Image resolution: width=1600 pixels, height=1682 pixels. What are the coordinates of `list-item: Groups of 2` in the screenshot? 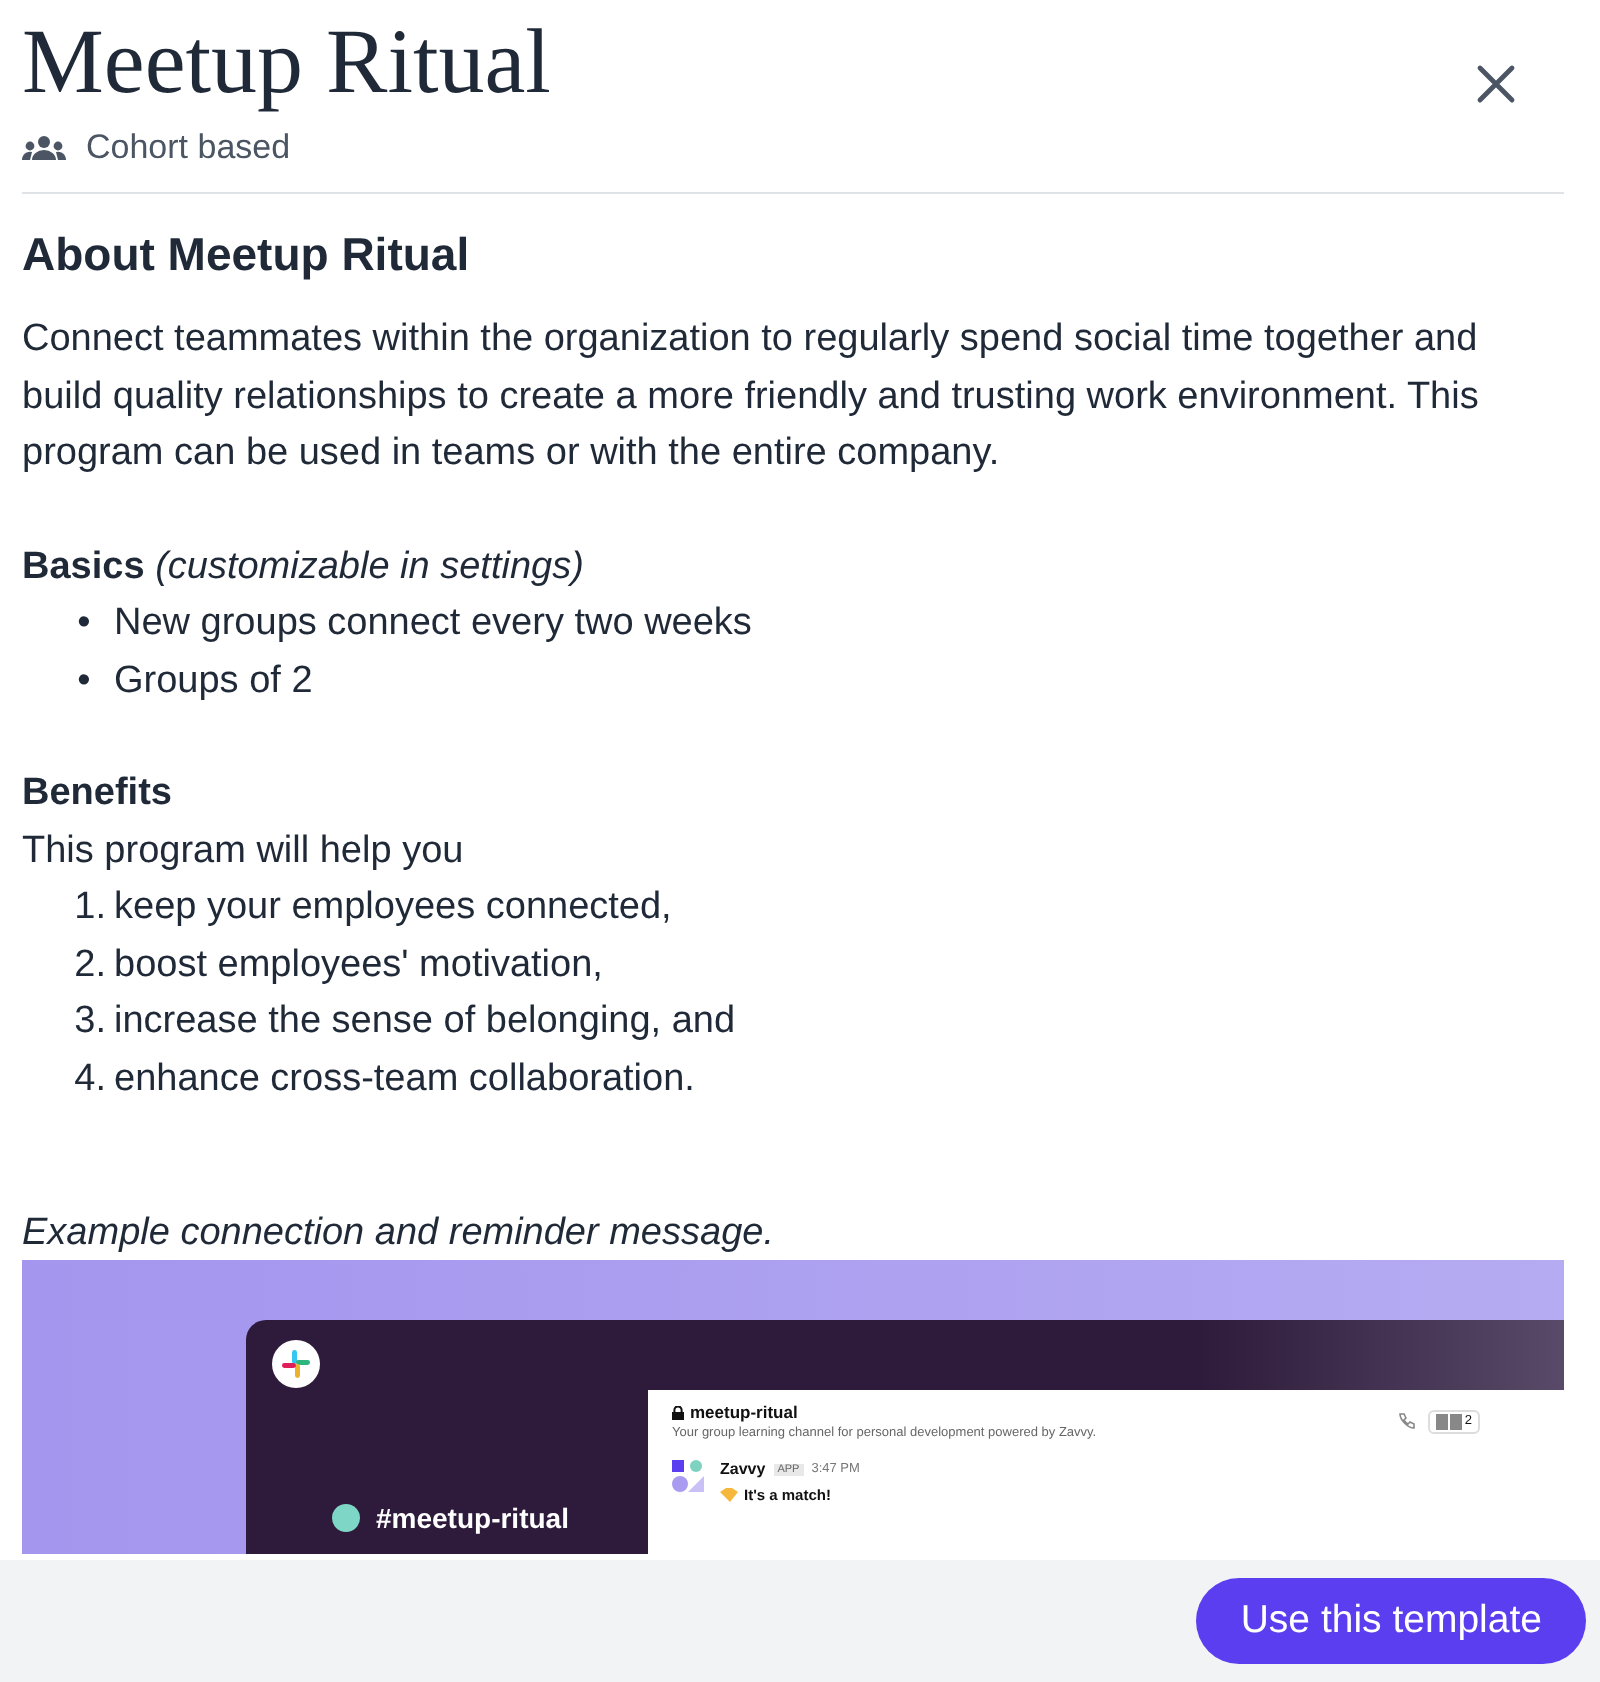 It's located at (213, 681).